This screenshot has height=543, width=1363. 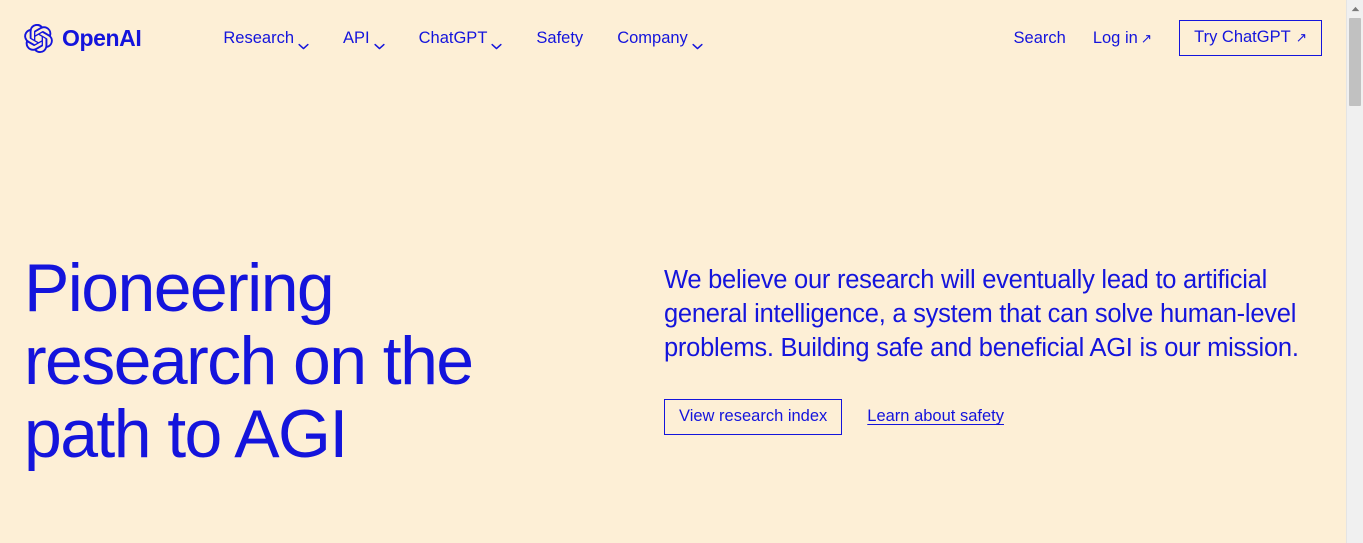 I want to click on openai-blossom-icon, so click(x=38, y=38).